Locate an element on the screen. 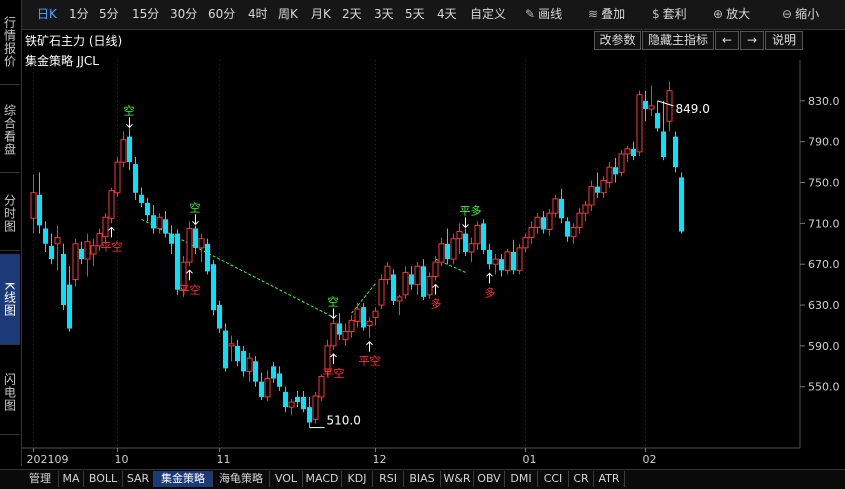 This screenshot has height=489, width=845. left-nav-item-4: 闪电图 is located at coordinates (10, 392).